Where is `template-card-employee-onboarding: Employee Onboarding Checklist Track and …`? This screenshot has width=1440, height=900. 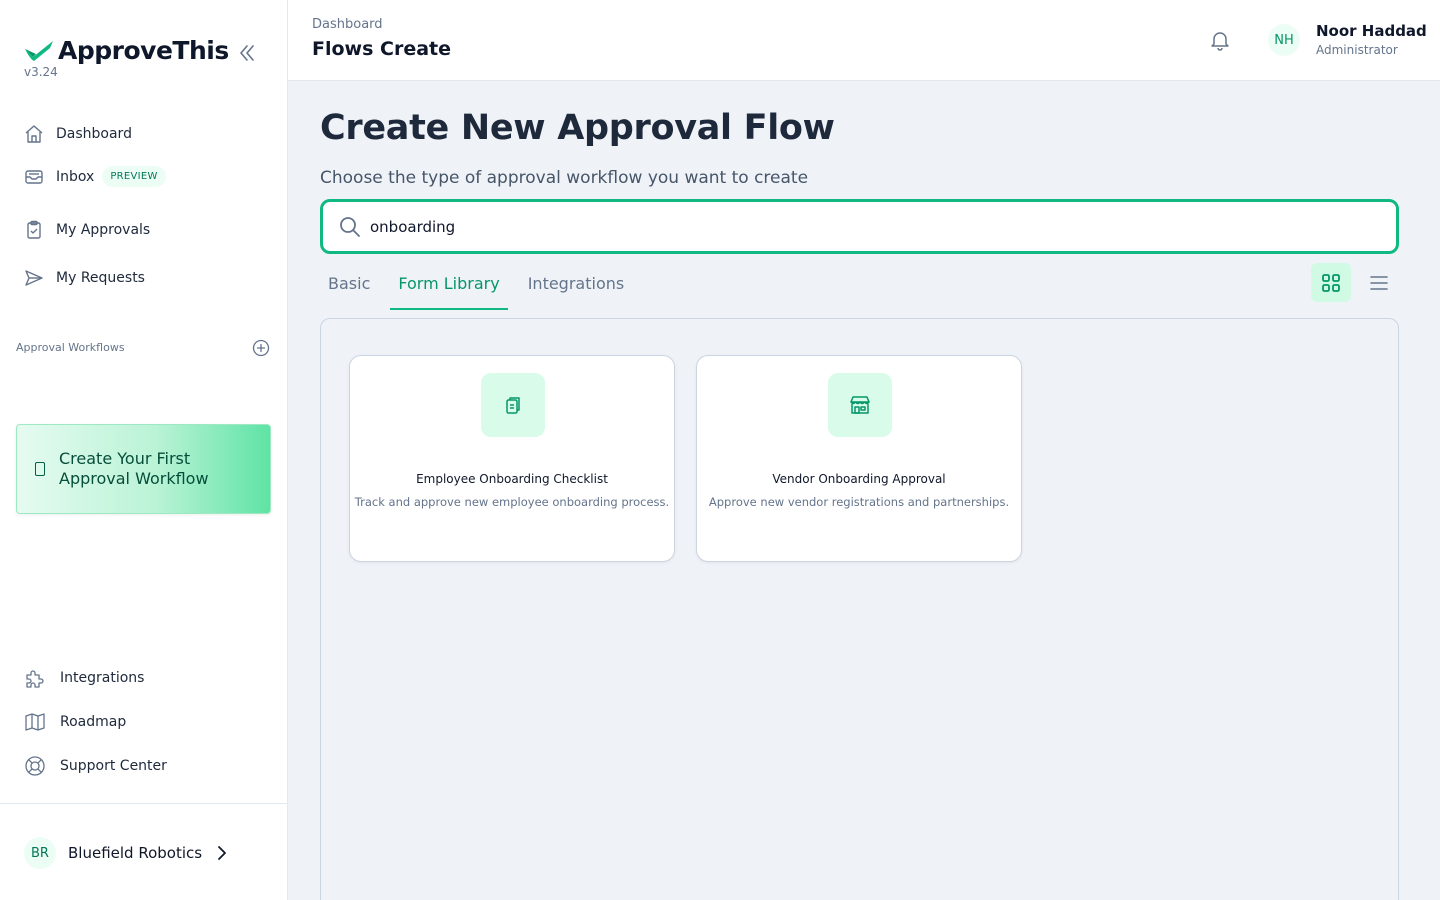
template-card-employee-onboarding: Employee Onboarding Checklist Track and … is located at coordinates (512, 458).